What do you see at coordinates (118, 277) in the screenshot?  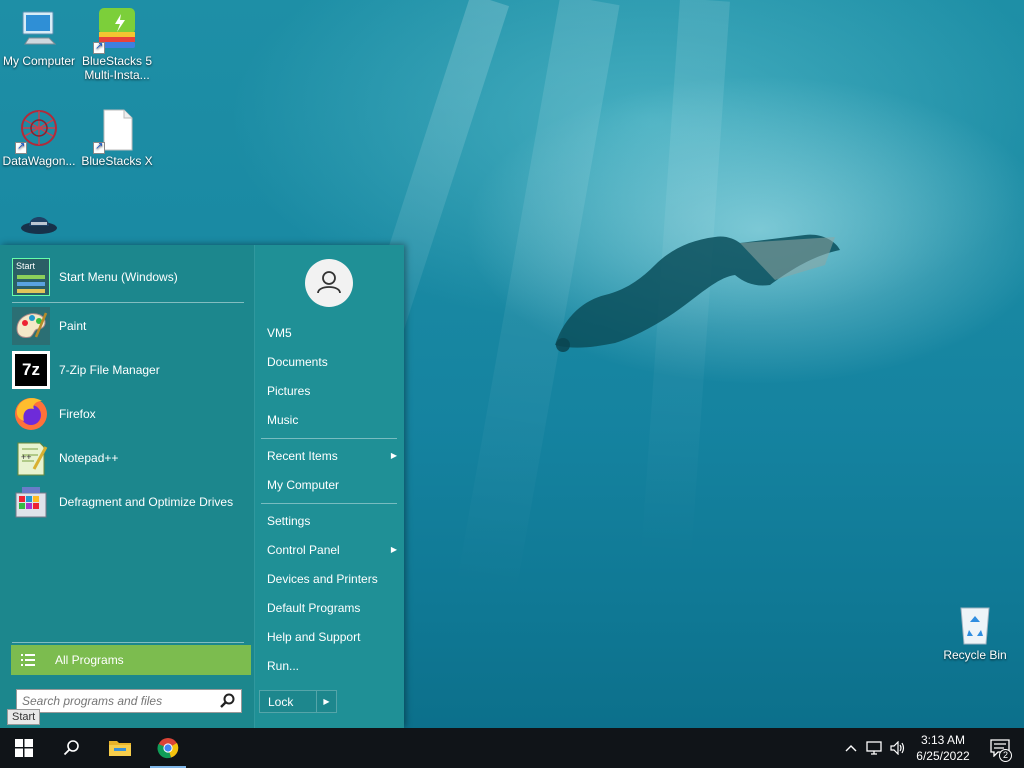 I see `program-label: Start Menu (Windows)` at bounding box center [118, 277].